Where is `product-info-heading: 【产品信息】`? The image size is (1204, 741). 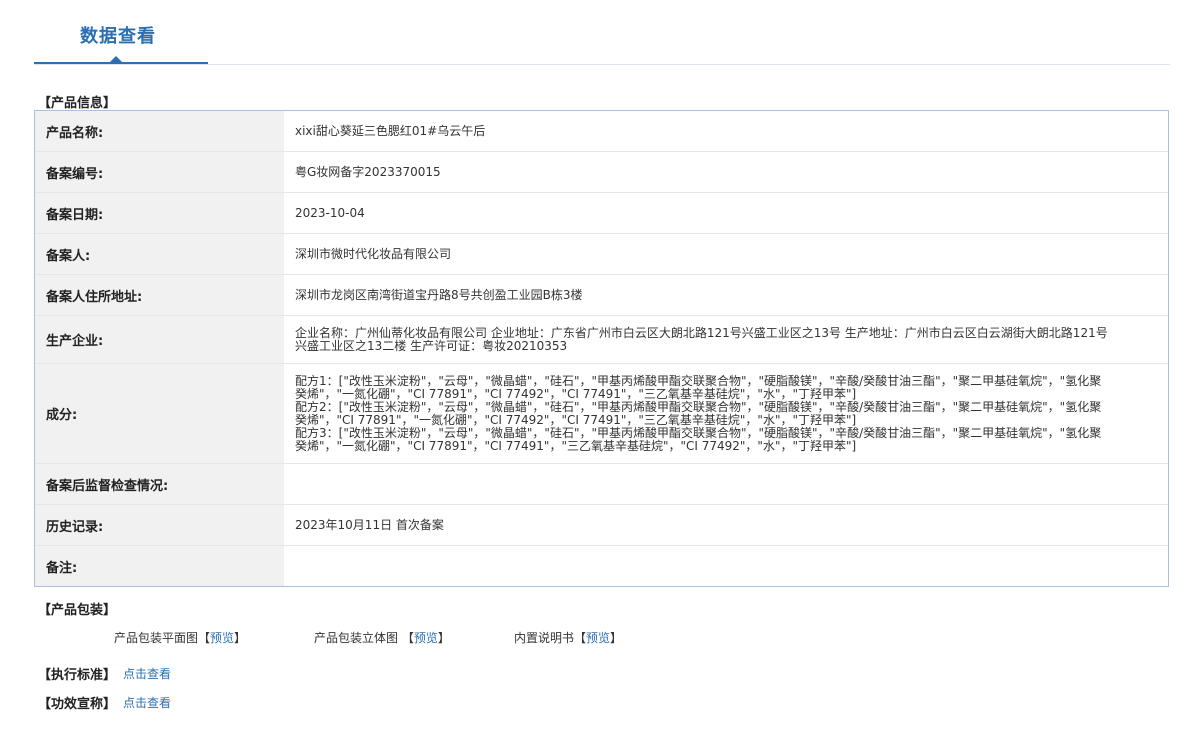 product-info-heading: 【产品信息】 is located at coordinates (77, 103).